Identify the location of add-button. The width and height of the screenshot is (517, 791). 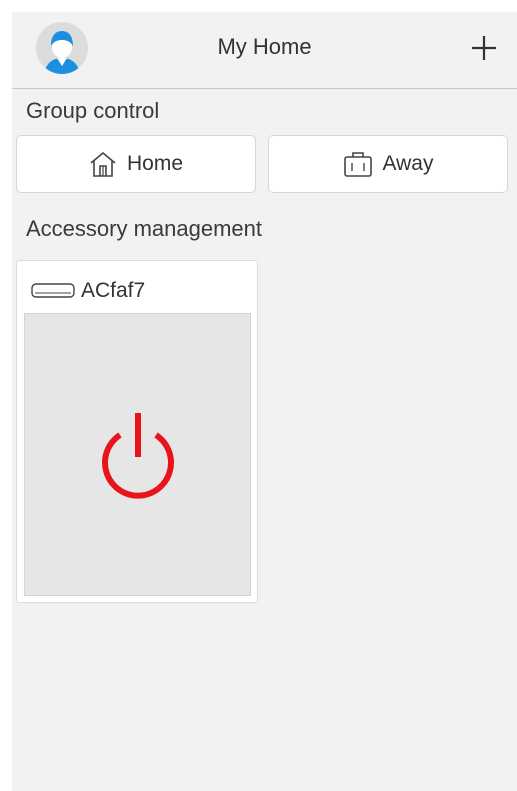
(484, 48).